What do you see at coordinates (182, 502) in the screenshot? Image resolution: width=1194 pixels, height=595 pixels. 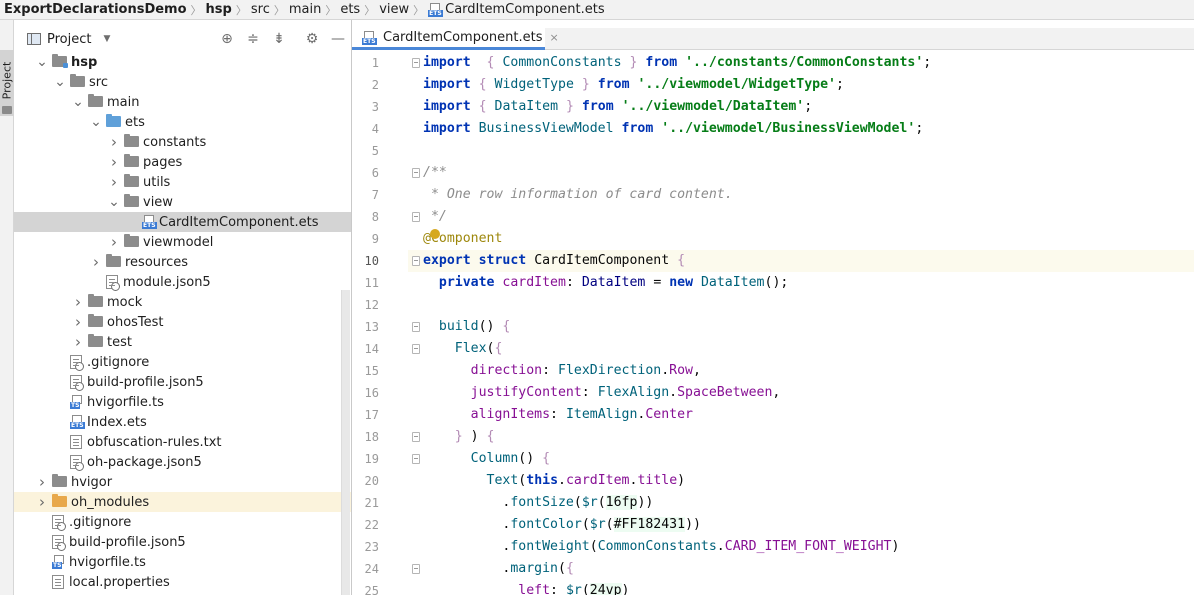 I see `tree-item: › oh_modules` at bounding box center [182, 502].